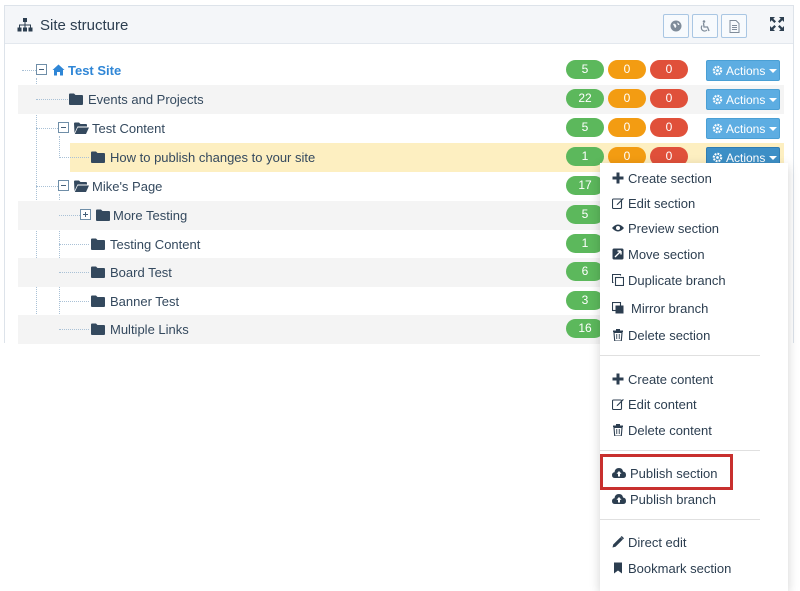 The height and width of the screenshot is (591, 800). Describe the element at coordinates (25, 25) in the screenshot. I see `sitemap-icon` at that location.